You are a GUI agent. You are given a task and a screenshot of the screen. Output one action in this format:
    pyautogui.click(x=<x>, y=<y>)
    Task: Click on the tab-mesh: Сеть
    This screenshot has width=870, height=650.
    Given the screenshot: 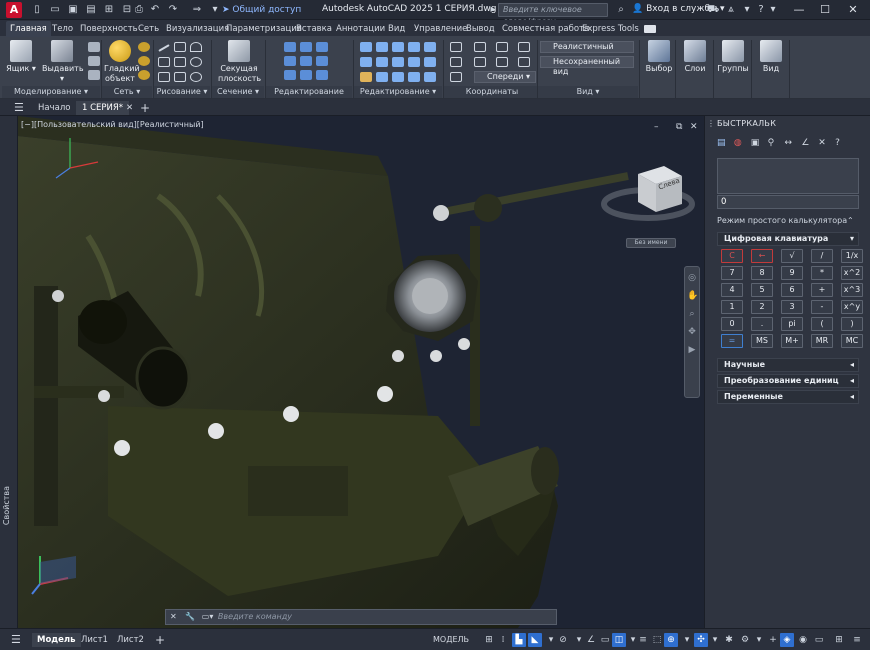 What is the action you would take?
    pyautogui.click(x=148, y=29)
    